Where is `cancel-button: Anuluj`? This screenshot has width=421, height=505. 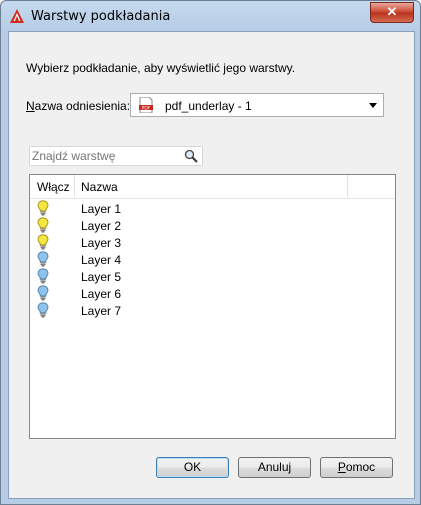 cancel-button: Anuluj is located at coordinates (274, 467).